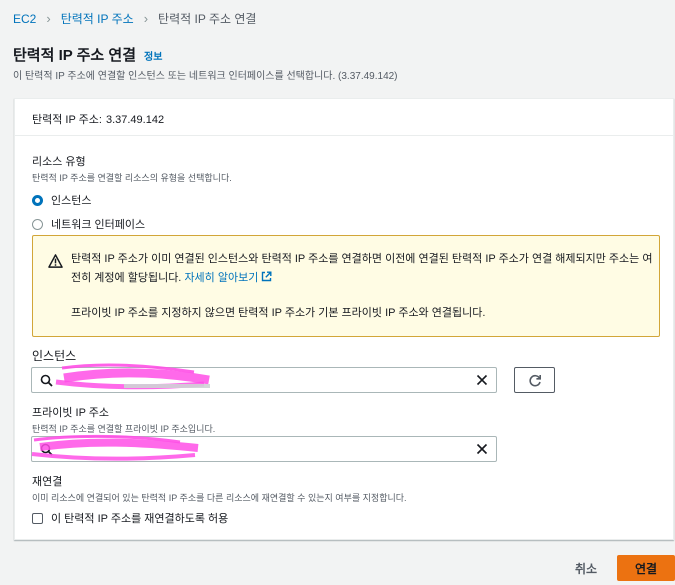 This screenshot has height=585, width=675. Describe the element at coordinates (37, 518) in the screenshot. I see `reassociation-checkbox` at that location.